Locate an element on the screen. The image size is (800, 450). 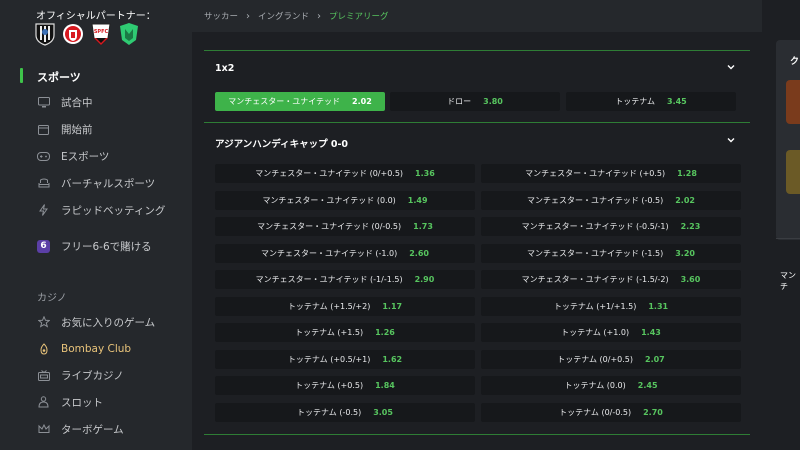
sidebar-item-live-casino: ライブカジノ is located at coordinates (96, 375).